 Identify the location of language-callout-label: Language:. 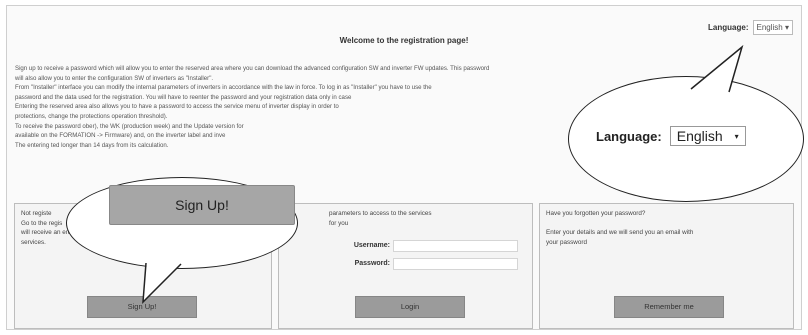
(629, 136).